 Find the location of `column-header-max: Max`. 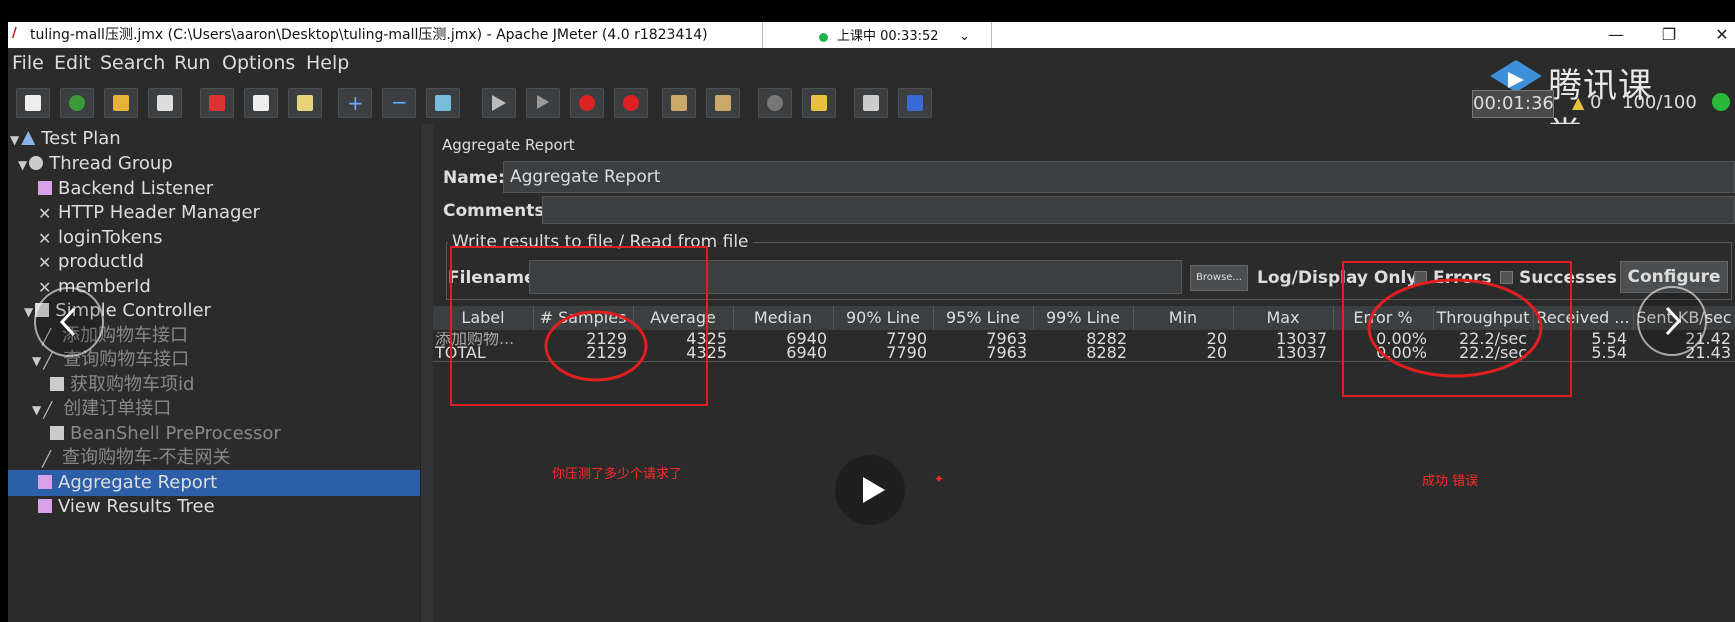

column-header-max: Max is located at coordinates (1283, 318).